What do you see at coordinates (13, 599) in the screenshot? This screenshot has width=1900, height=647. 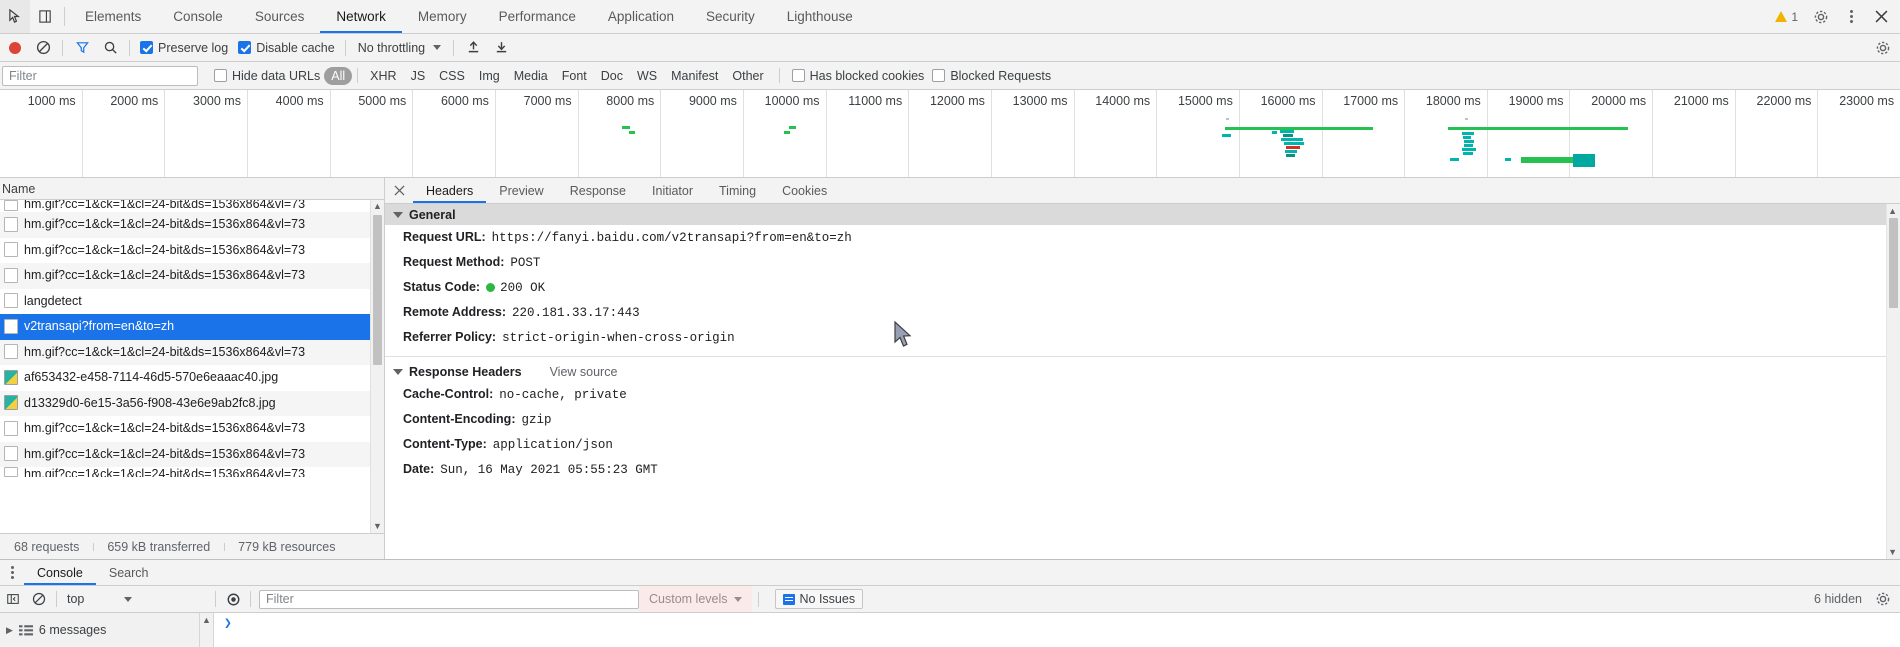 I see `console-sidebar-toggle-icon` at bounding box center [13, 599].